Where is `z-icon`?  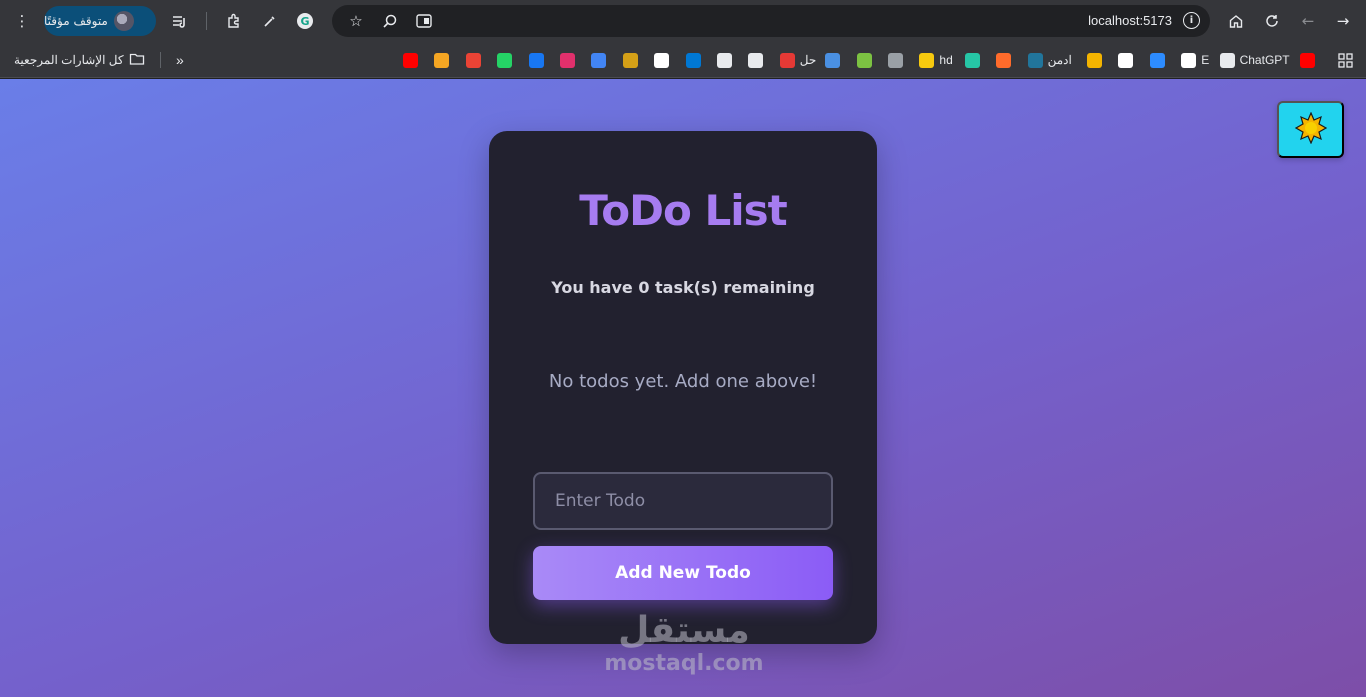 z-icon is located at coordinates (972, 60).